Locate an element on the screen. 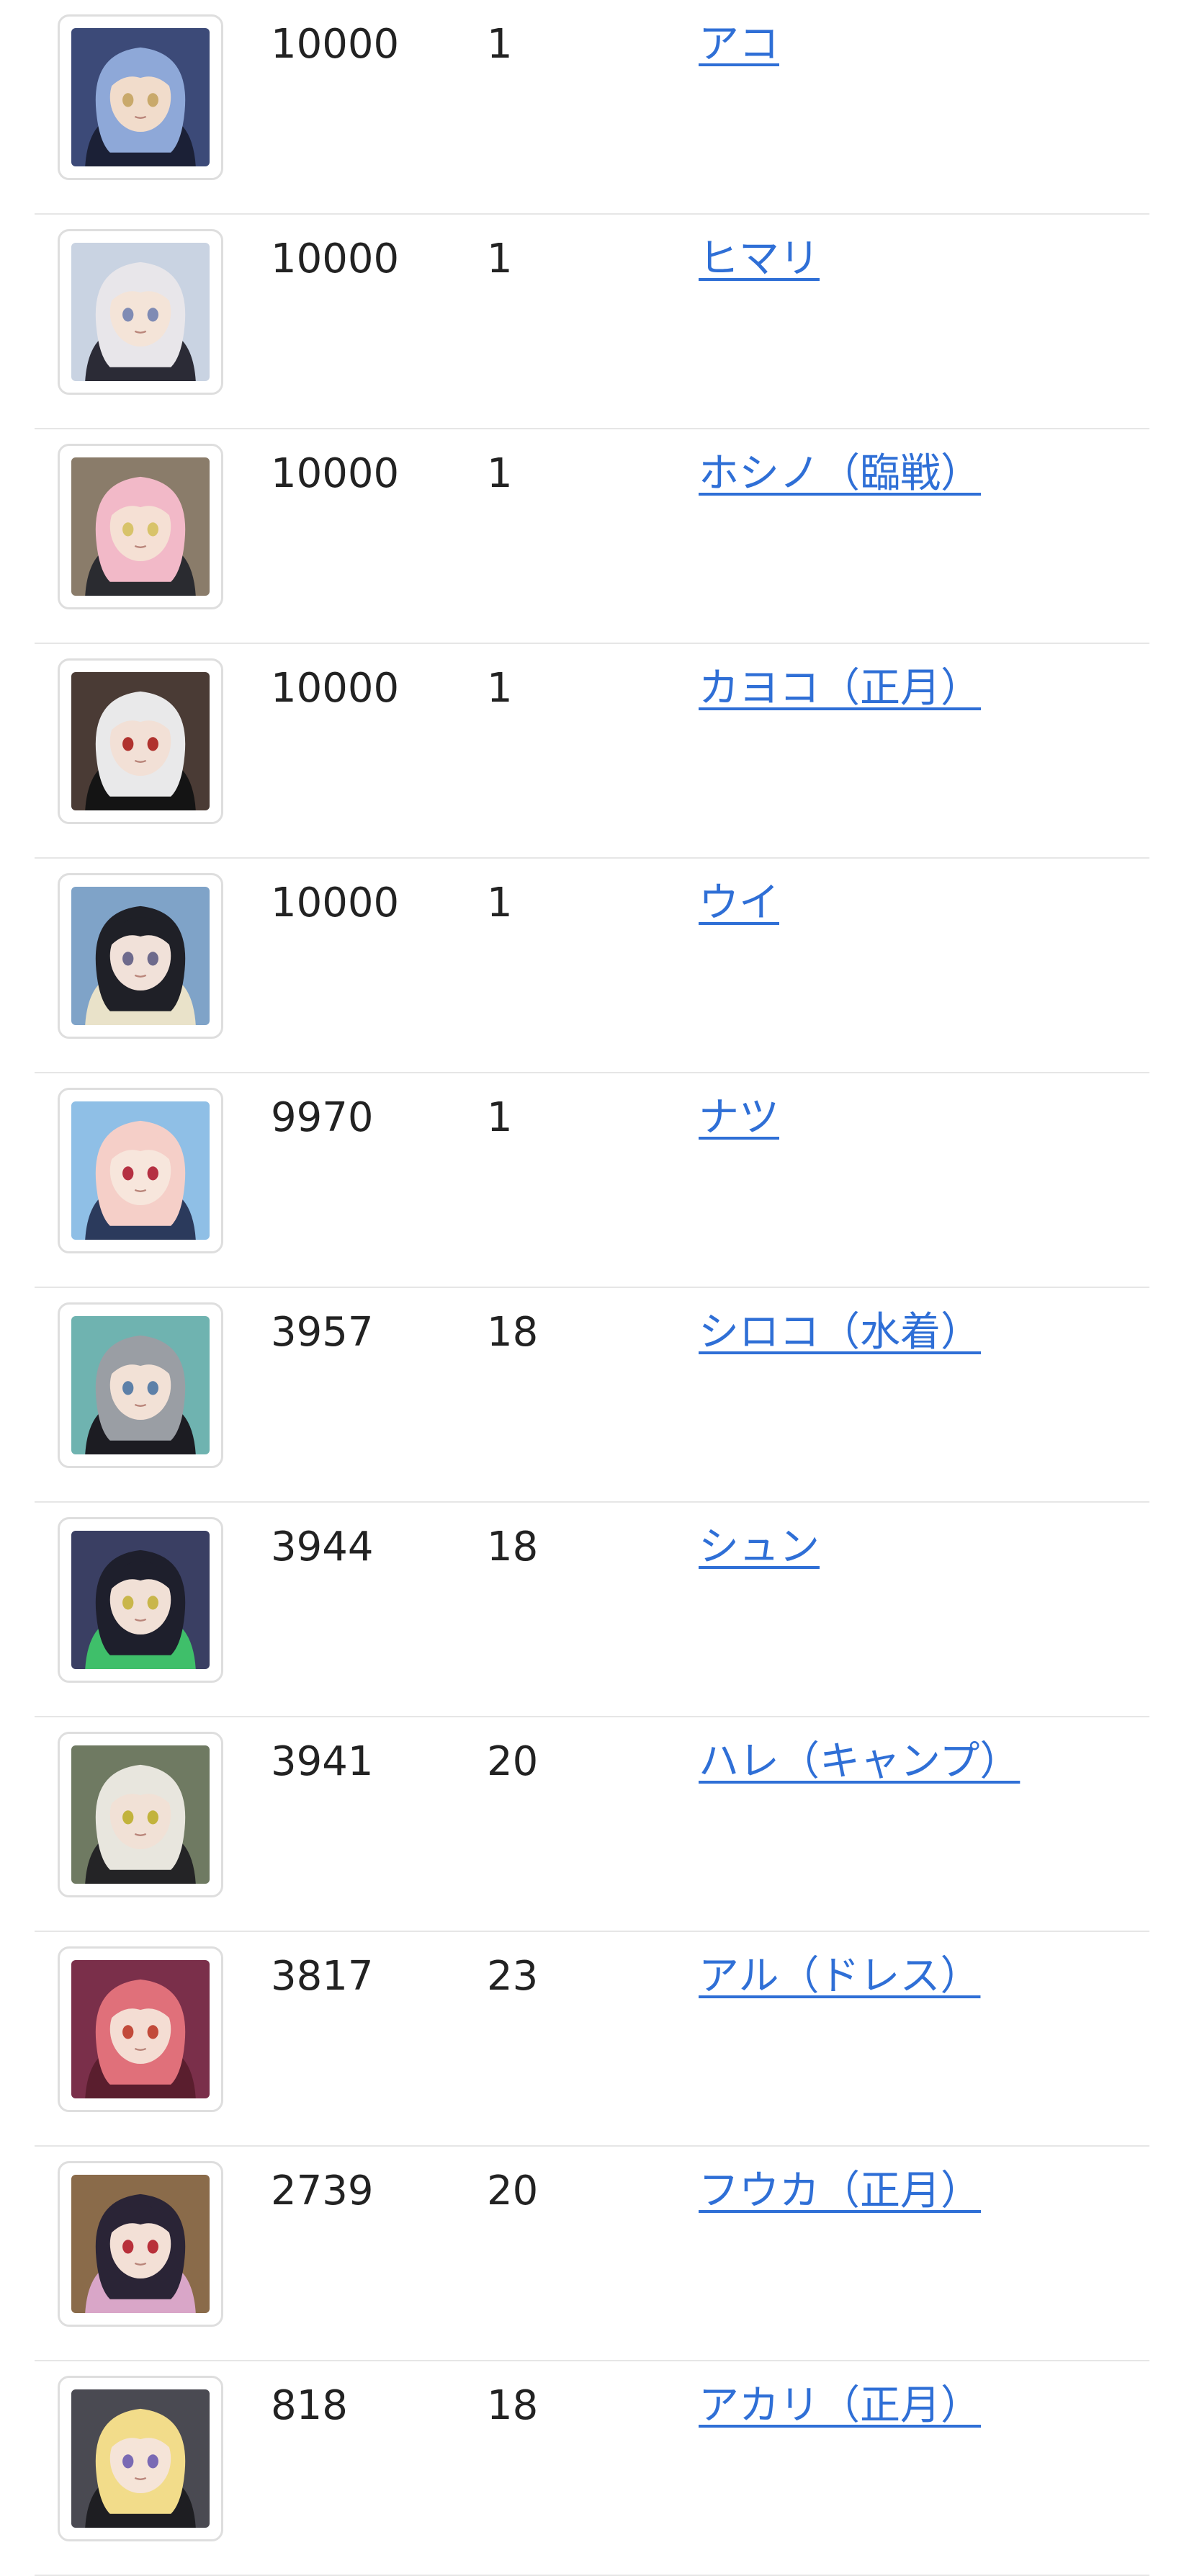 Image resolution: width=1184 pixels, height=2576 pixels. character-name-link: アカリ（正月） is located at coordinates (840, 2406).